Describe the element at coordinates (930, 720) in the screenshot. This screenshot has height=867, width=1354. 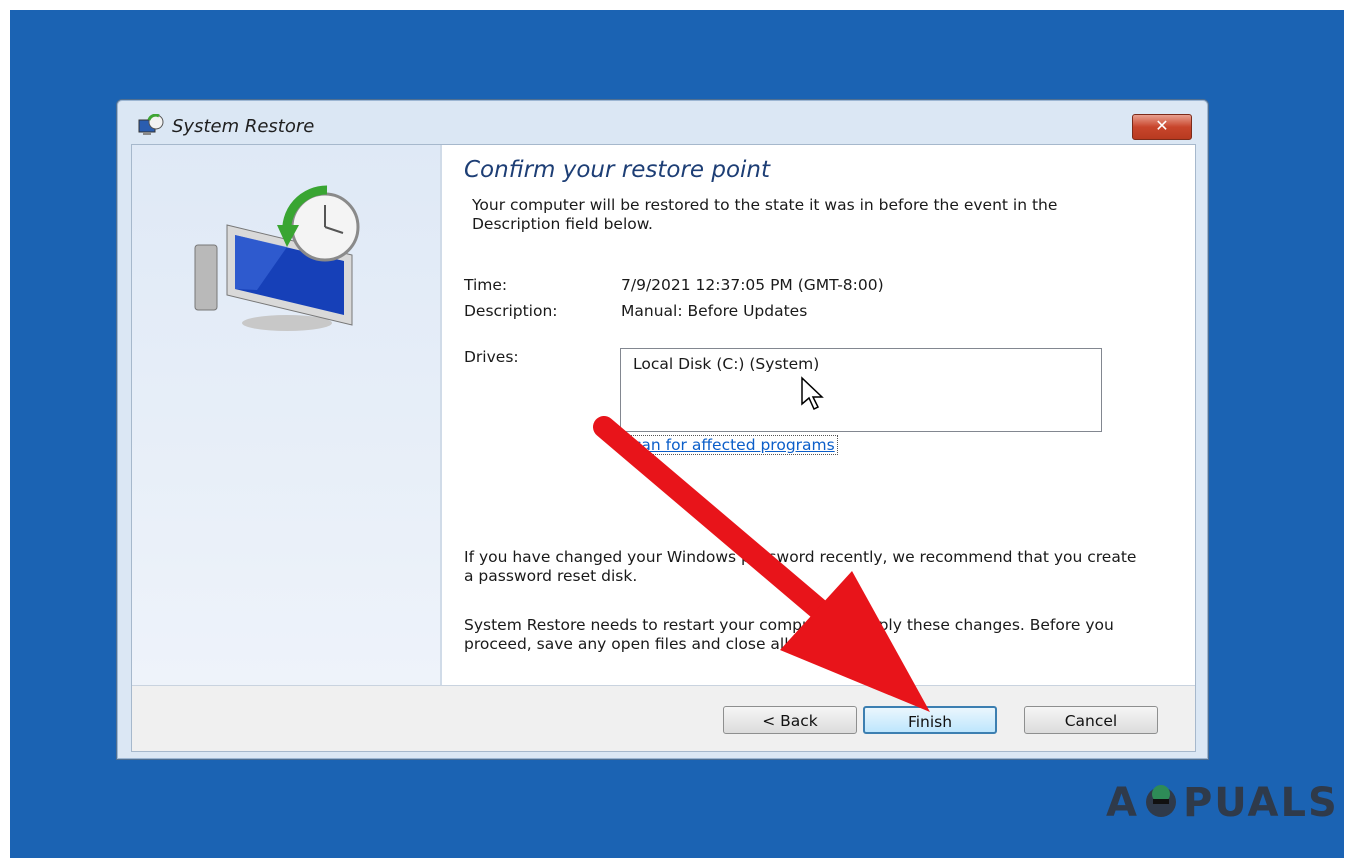
I see `finish-button: Finish` at that location.